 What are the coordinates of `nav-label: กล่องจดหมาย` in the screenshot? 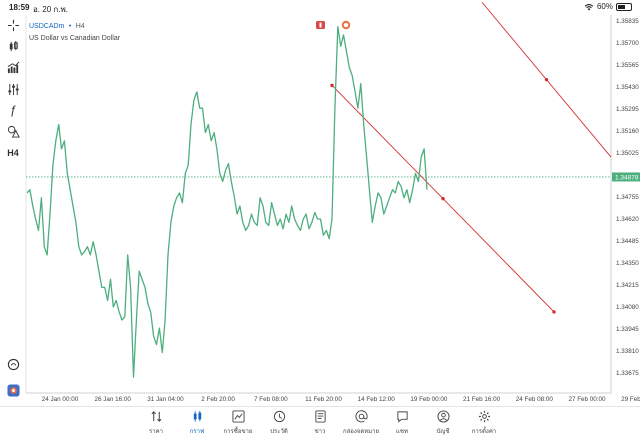 It's located at (361, 432).